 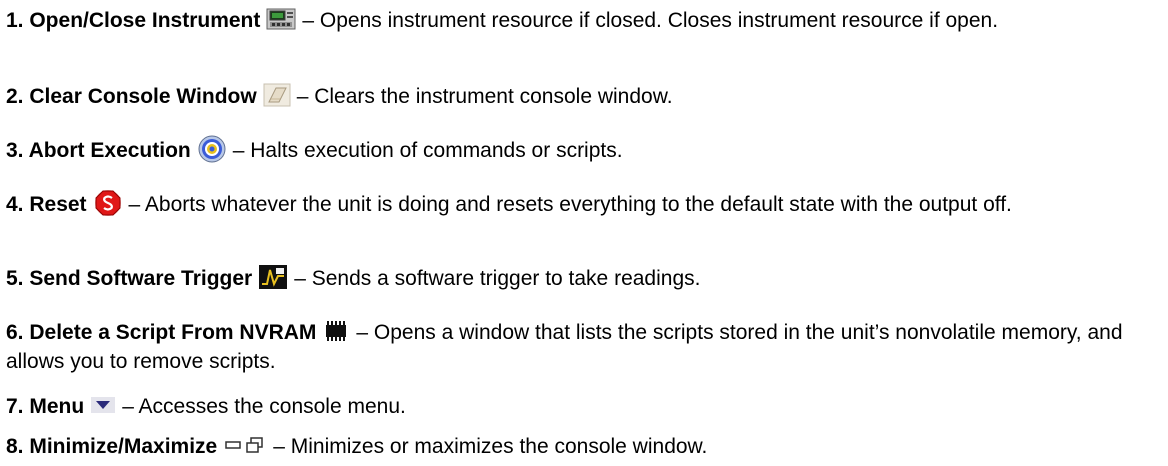 What do you see at coordinates (46, 204) in the screenshot?
I see `item-title: 4. Reset` at bounding box center [46, 204].